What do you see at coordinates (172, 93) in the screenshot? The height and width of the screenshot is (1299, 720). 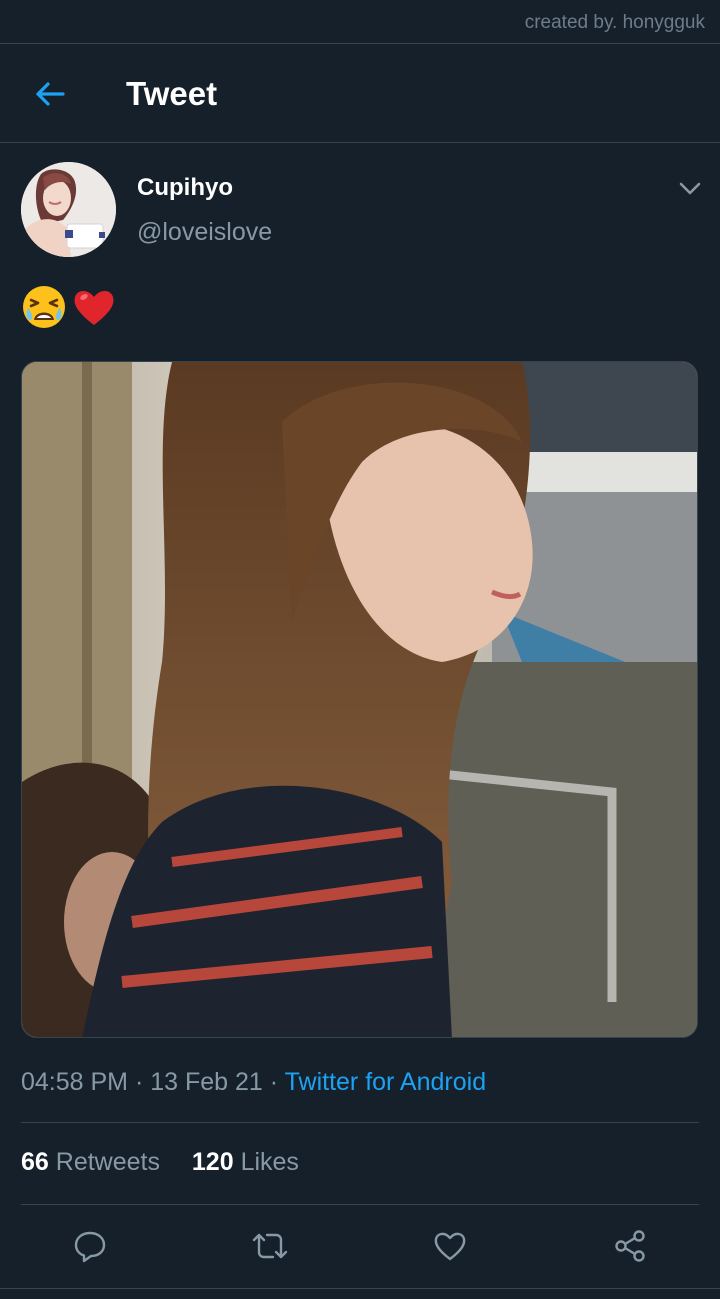 I see `page-title: Tweet` at bounding box center [172, 93].